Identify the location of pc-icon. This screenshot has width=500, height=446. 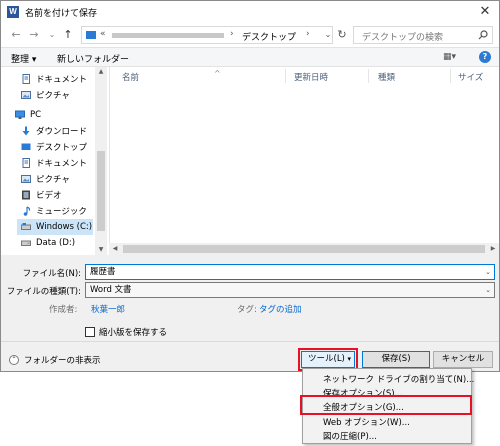
(20, 114).